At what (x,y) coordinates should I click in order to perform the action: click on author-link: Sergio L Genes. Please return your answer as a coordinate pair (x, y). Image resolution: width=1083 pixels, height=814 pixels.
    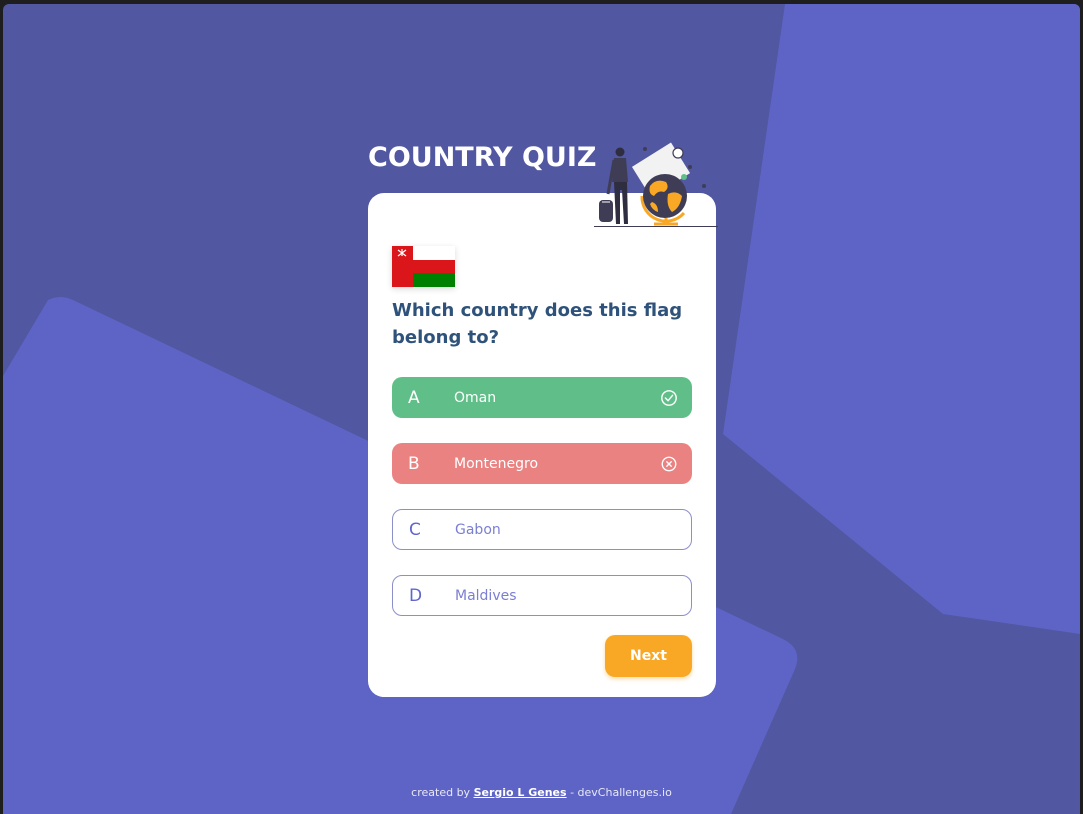
    Looking at the image, I should click on (520, 792).